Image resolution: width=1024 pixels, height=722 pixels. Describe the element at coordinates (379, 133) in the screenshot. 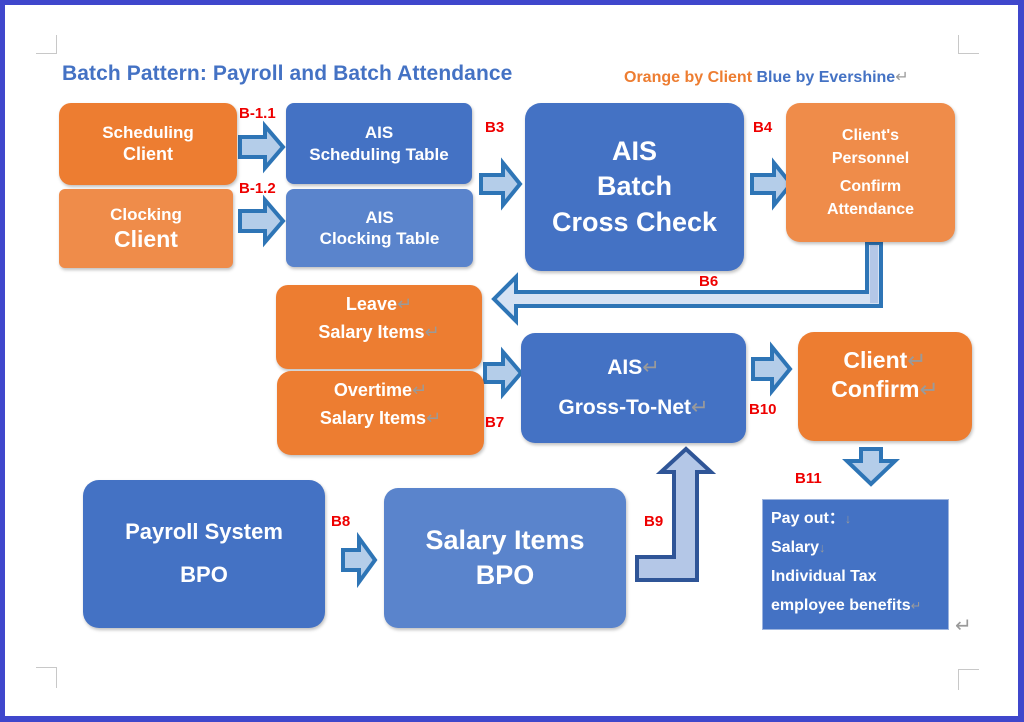

I see `node-ais-scheduling-table-line1: AIS` at that location.